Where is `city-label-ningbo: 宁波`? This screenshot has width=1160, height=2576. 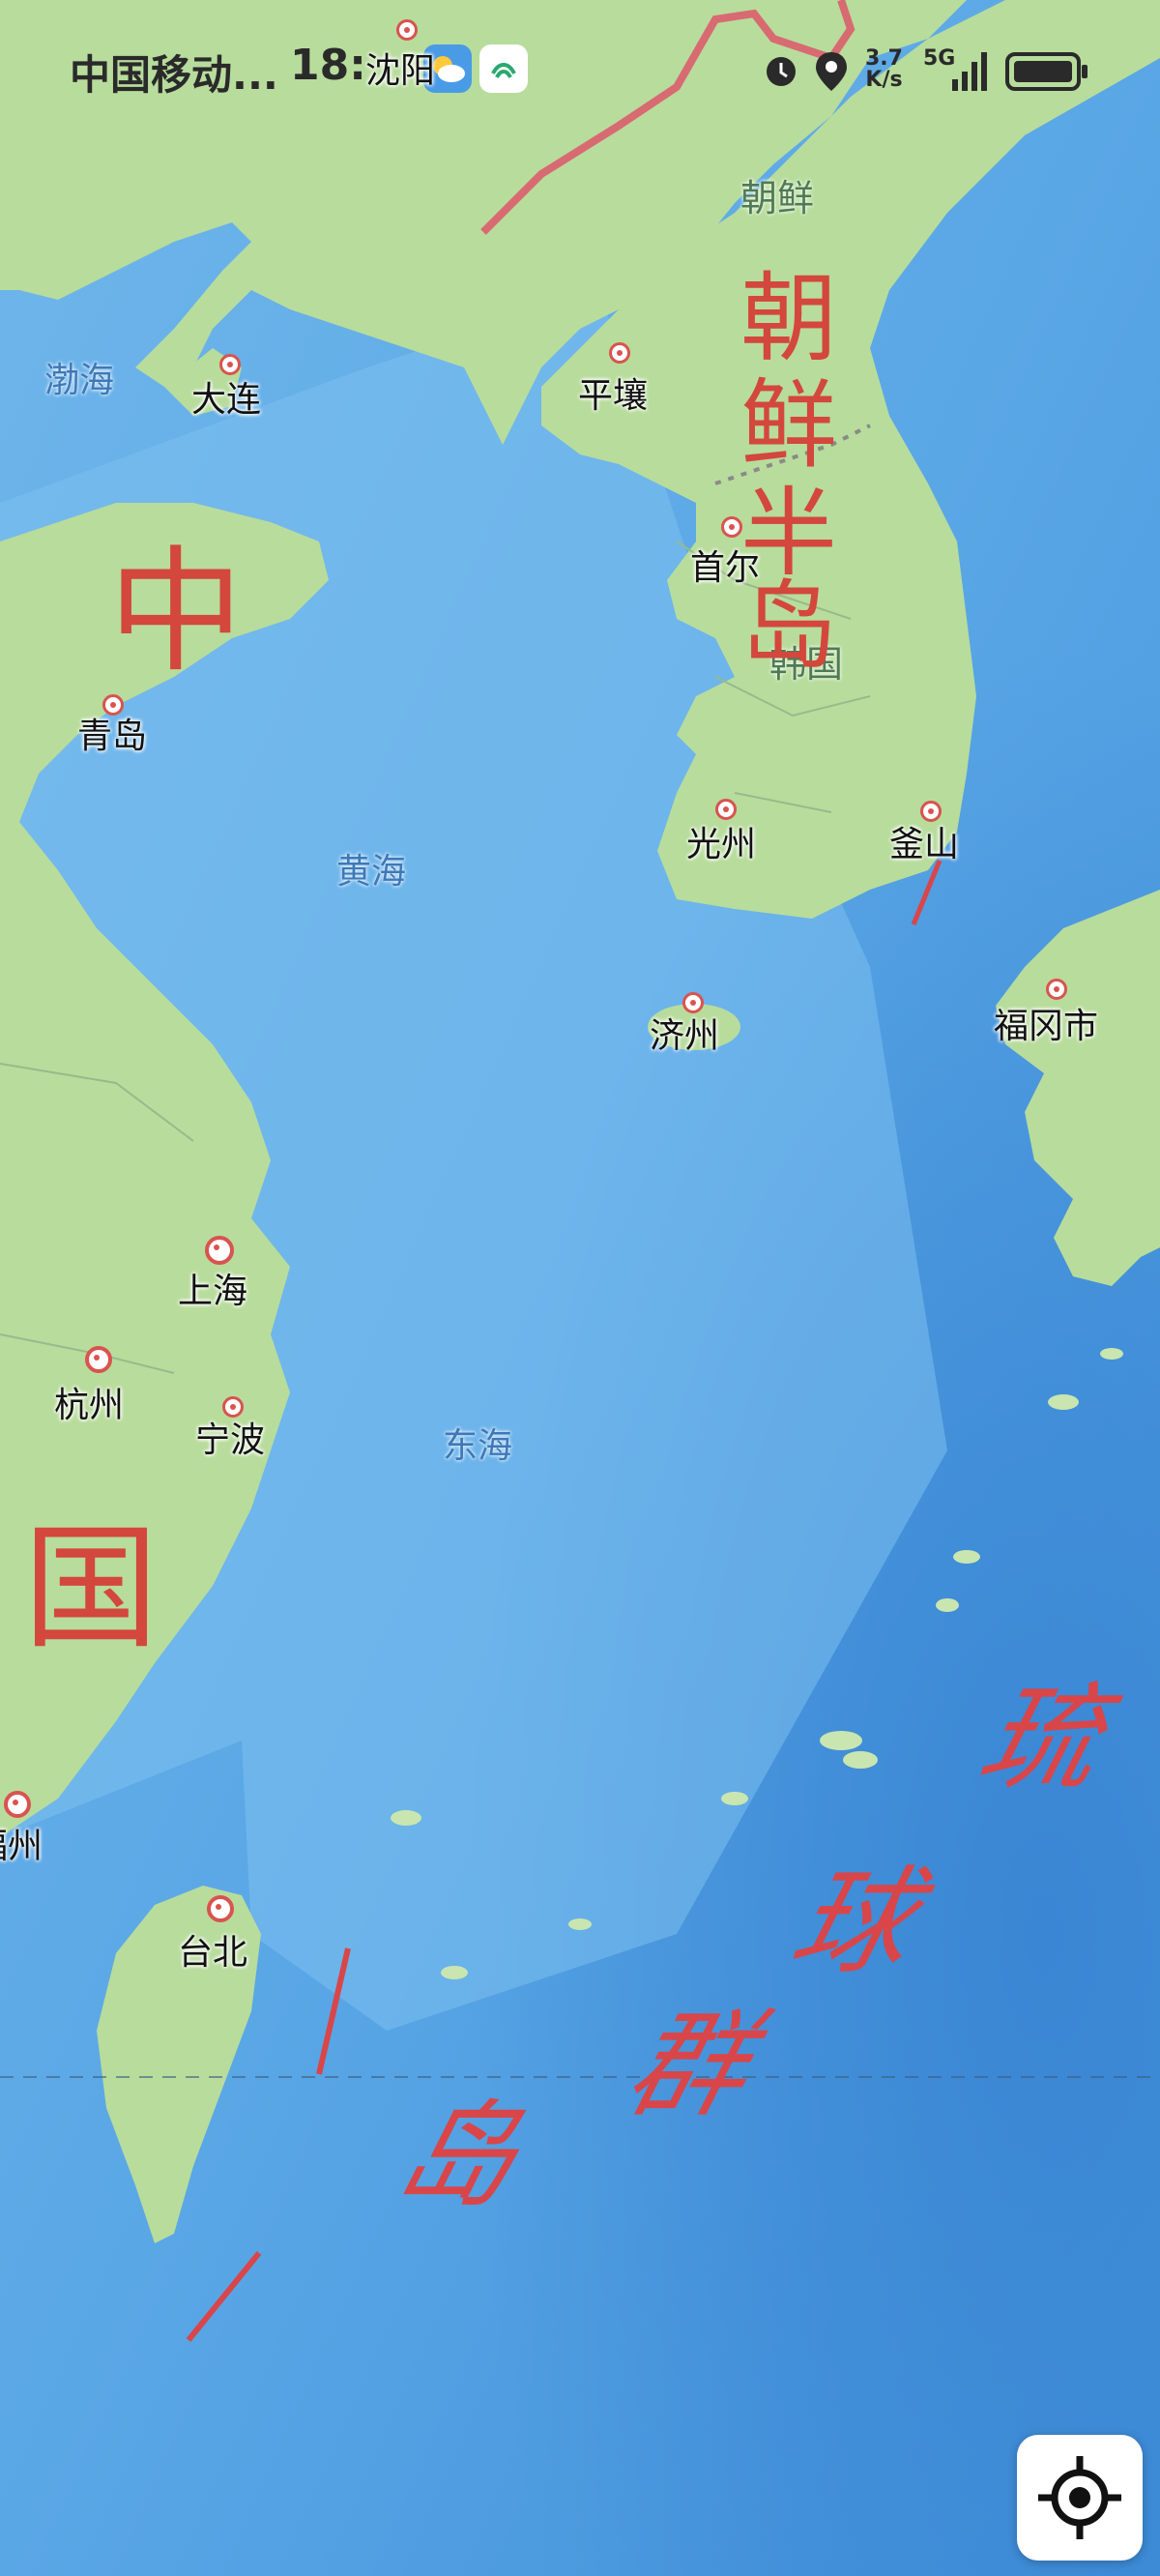 city-label-ningbo: 宁波 is located at coordinates (230, 1437).